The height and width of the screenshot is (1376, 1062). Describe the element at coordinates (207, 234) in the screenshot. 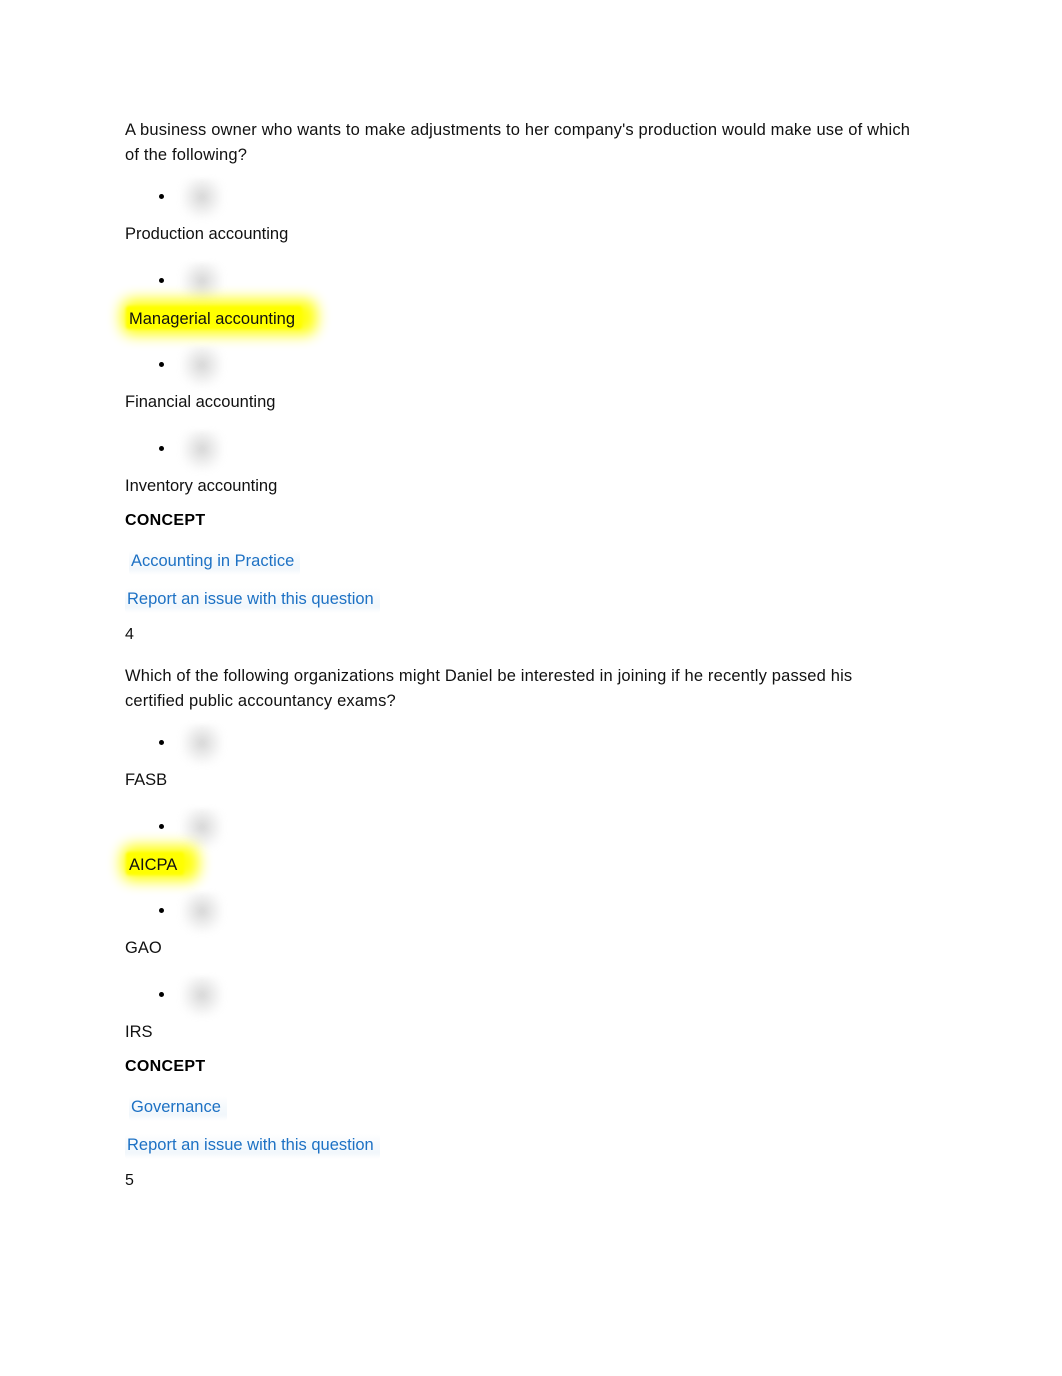

I see `option-text: Production accounting` at that location.